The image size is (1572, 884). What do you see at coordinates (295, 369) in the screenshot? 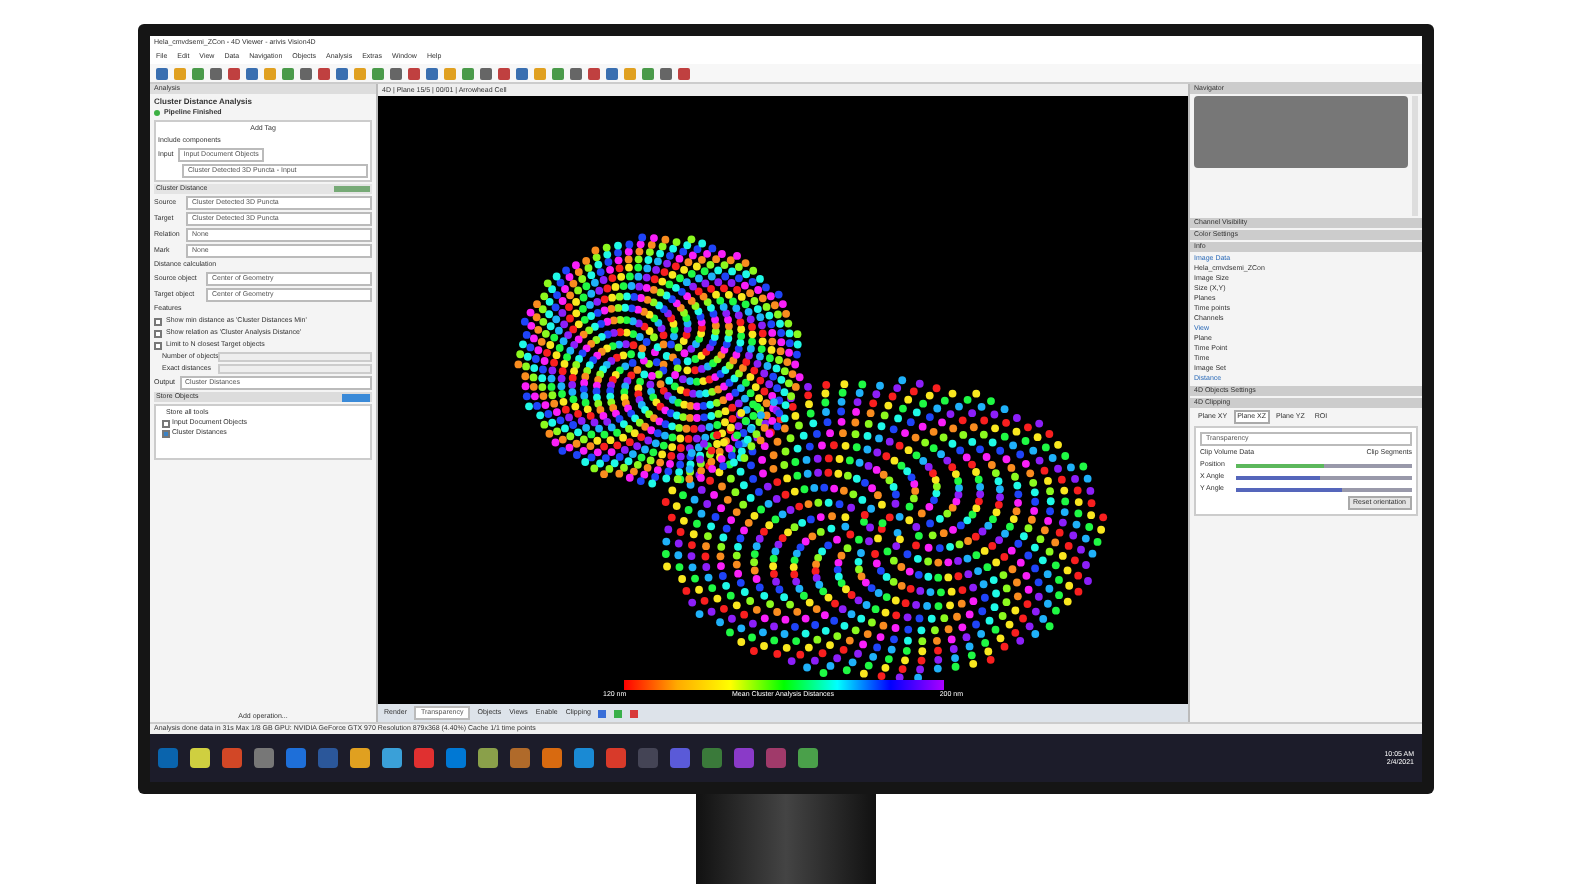
I see `distance-field` at bounding box center [295, 369].